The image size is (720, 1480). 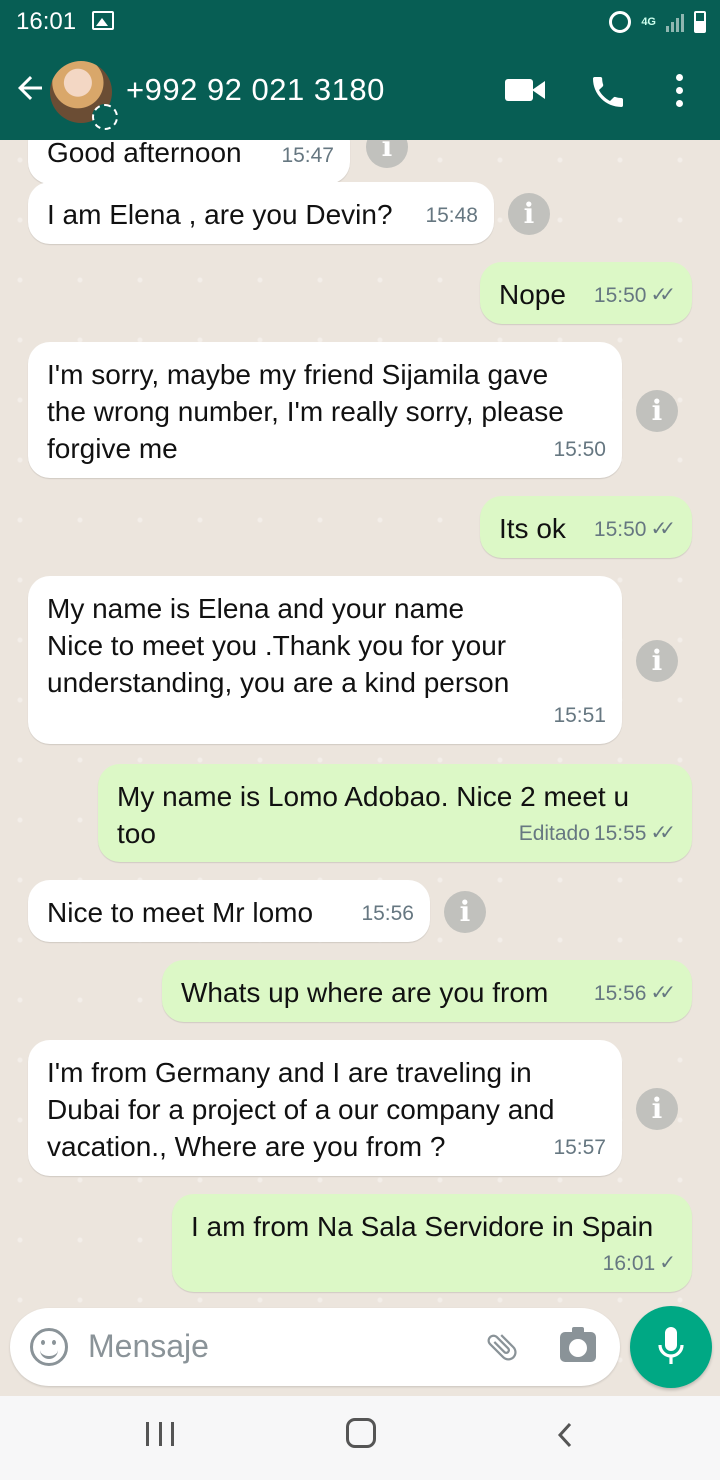 I want to click on message-time: 16:01 ✓, so click(x=639, y=1263).